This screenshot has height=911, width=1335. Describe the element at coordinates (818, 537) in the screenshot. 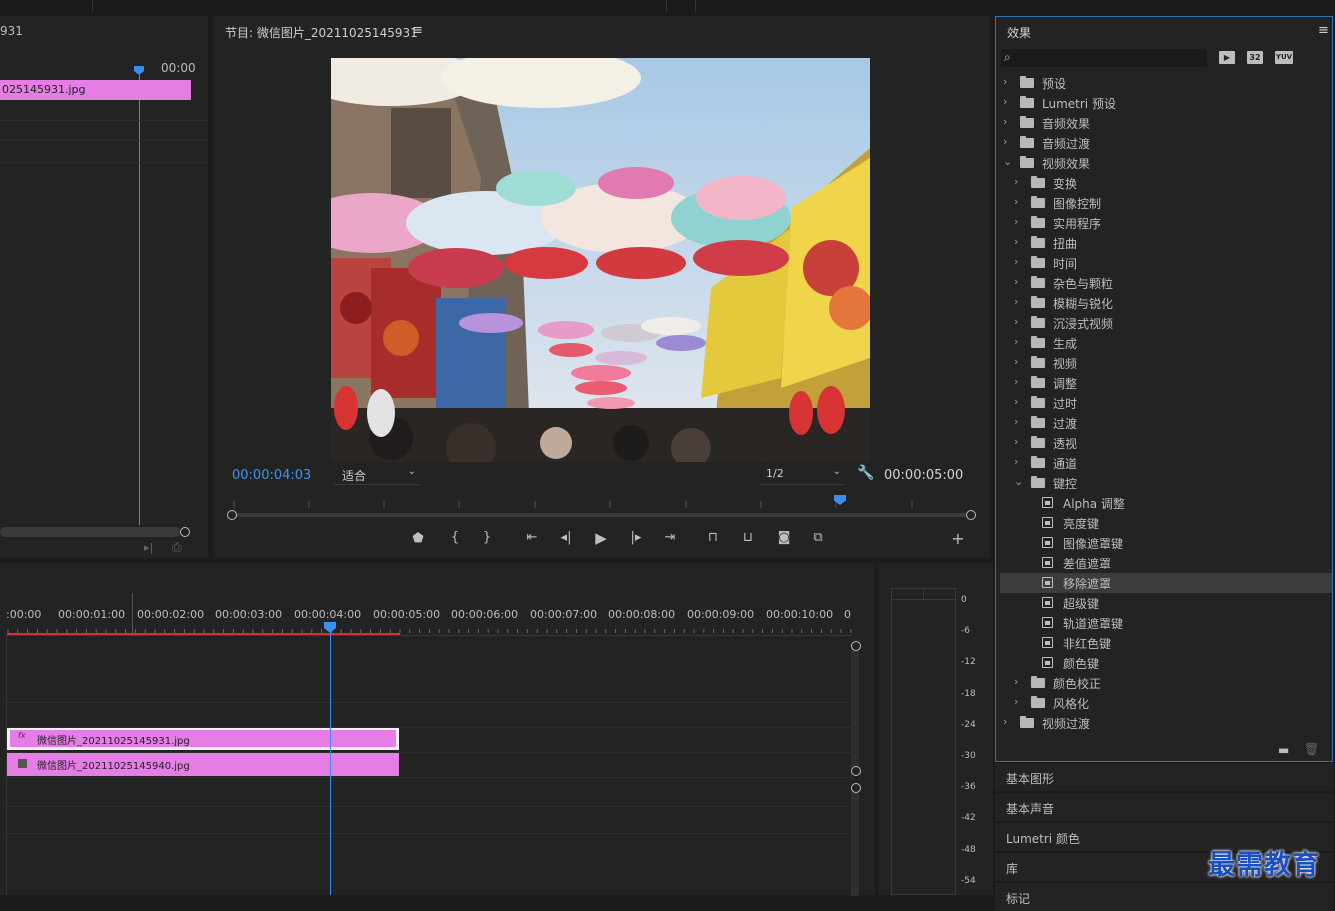

I see `comparison-view-icon: ⧉` at that location.